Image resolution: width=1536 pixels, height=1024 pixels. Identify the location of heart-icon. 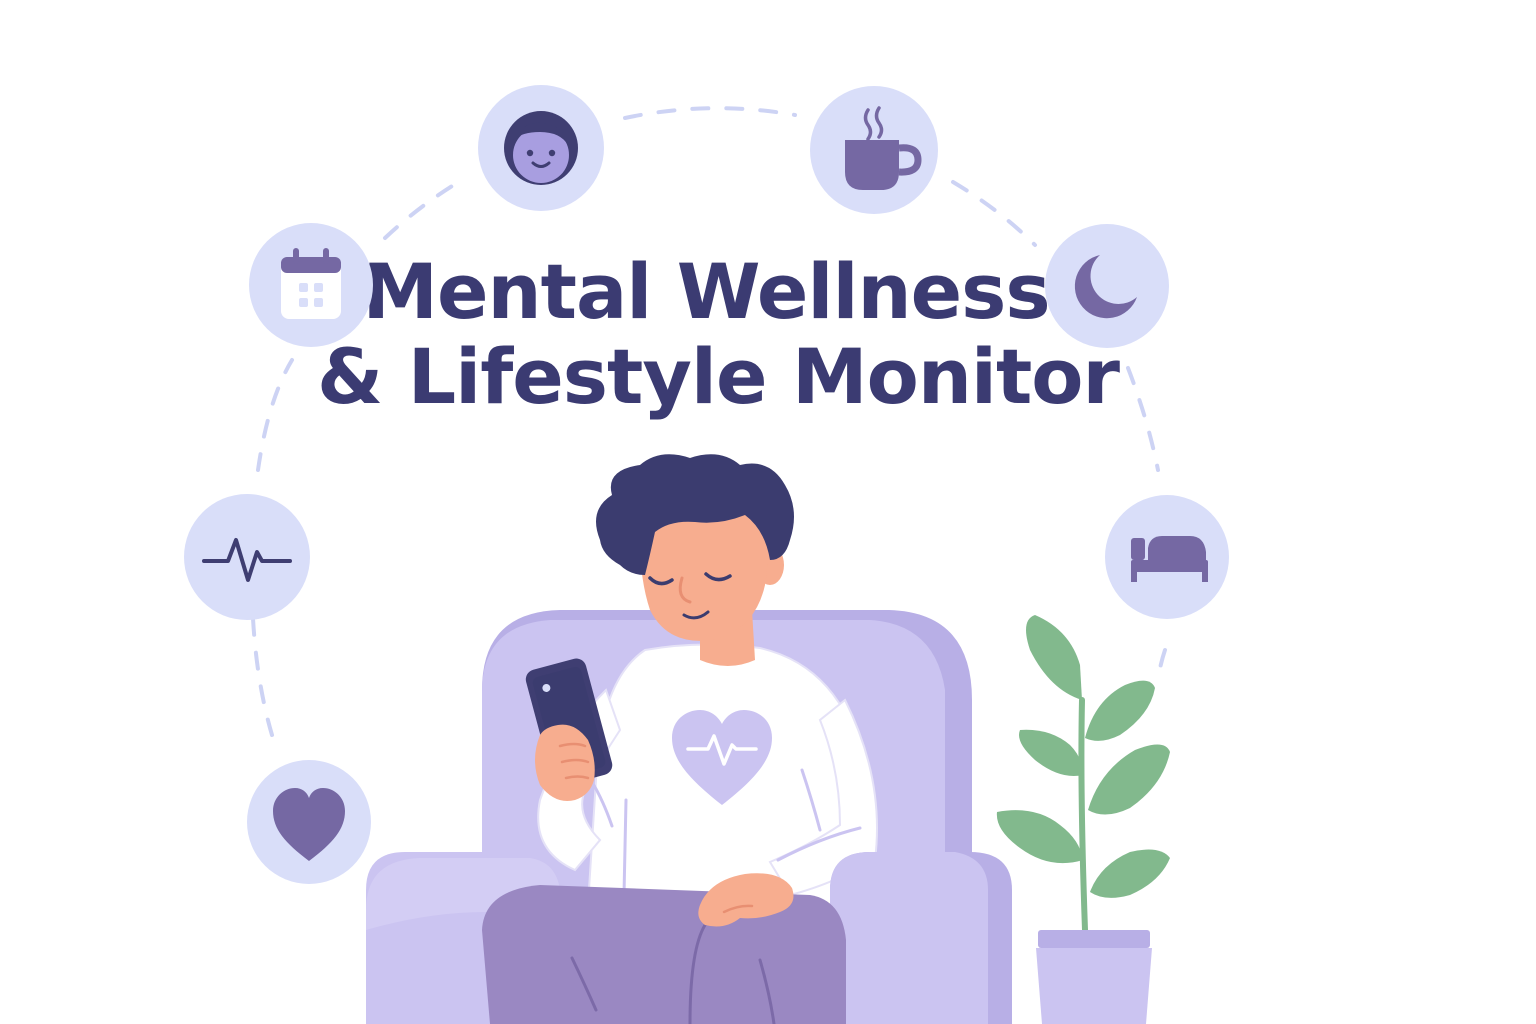
(309, 822).